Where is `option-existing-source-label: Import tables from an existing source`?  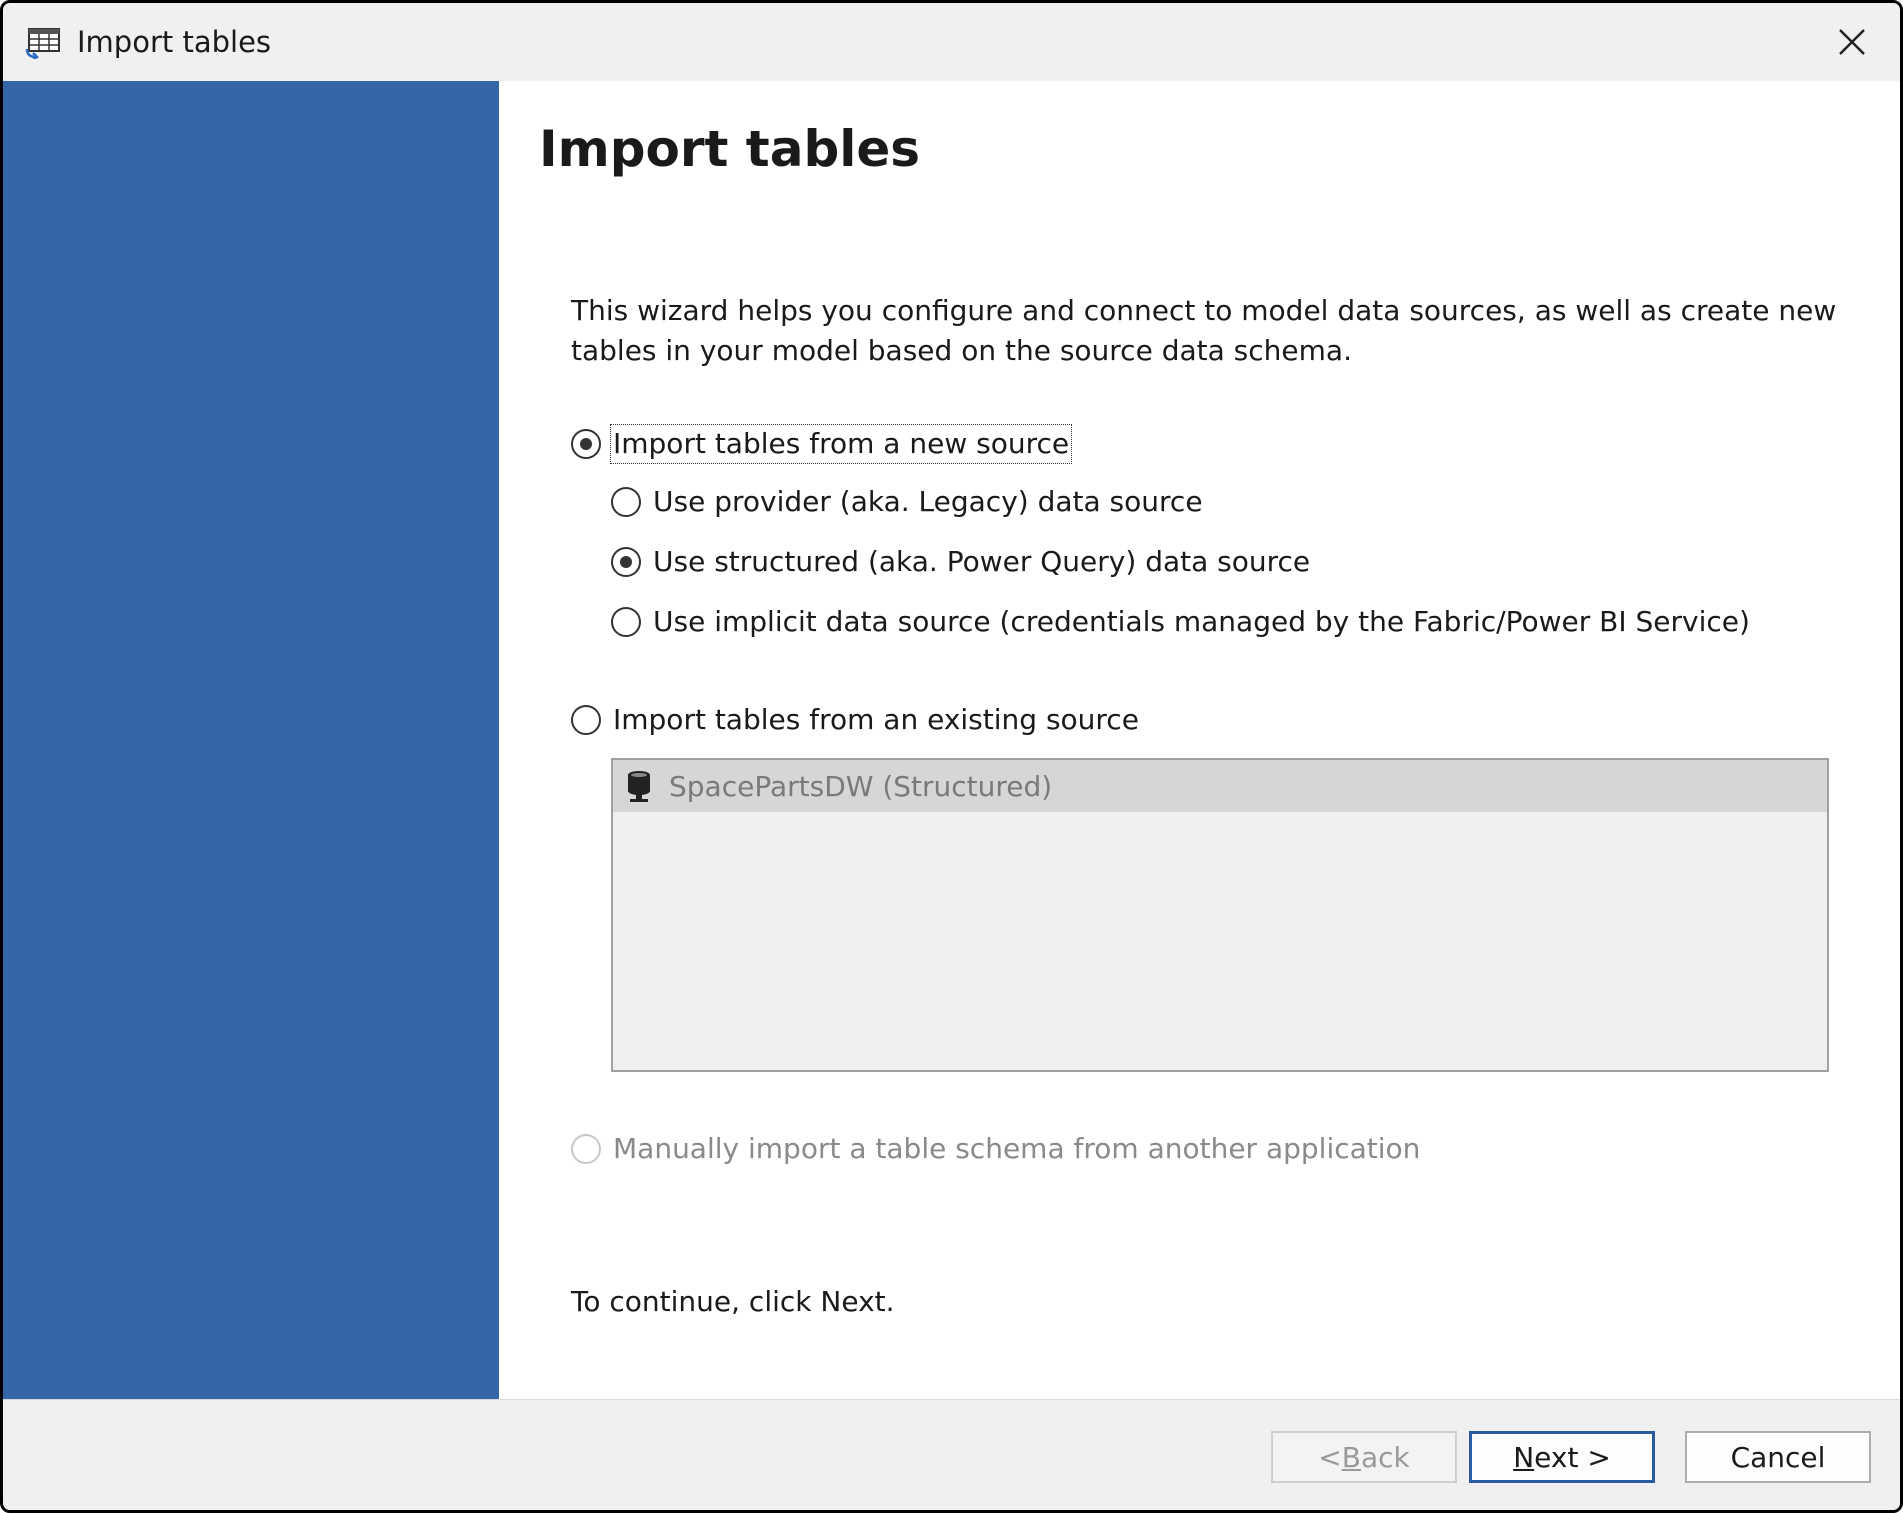 option-existing-source-label: Import tables from an existing source is located at coordinates (876, 719).